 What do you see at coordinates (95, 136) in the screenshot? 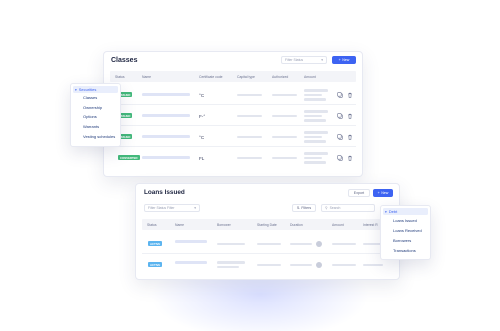
I see `menu-item-vesting-schedules: Vesting schedules` at bounding box center [95, 136].